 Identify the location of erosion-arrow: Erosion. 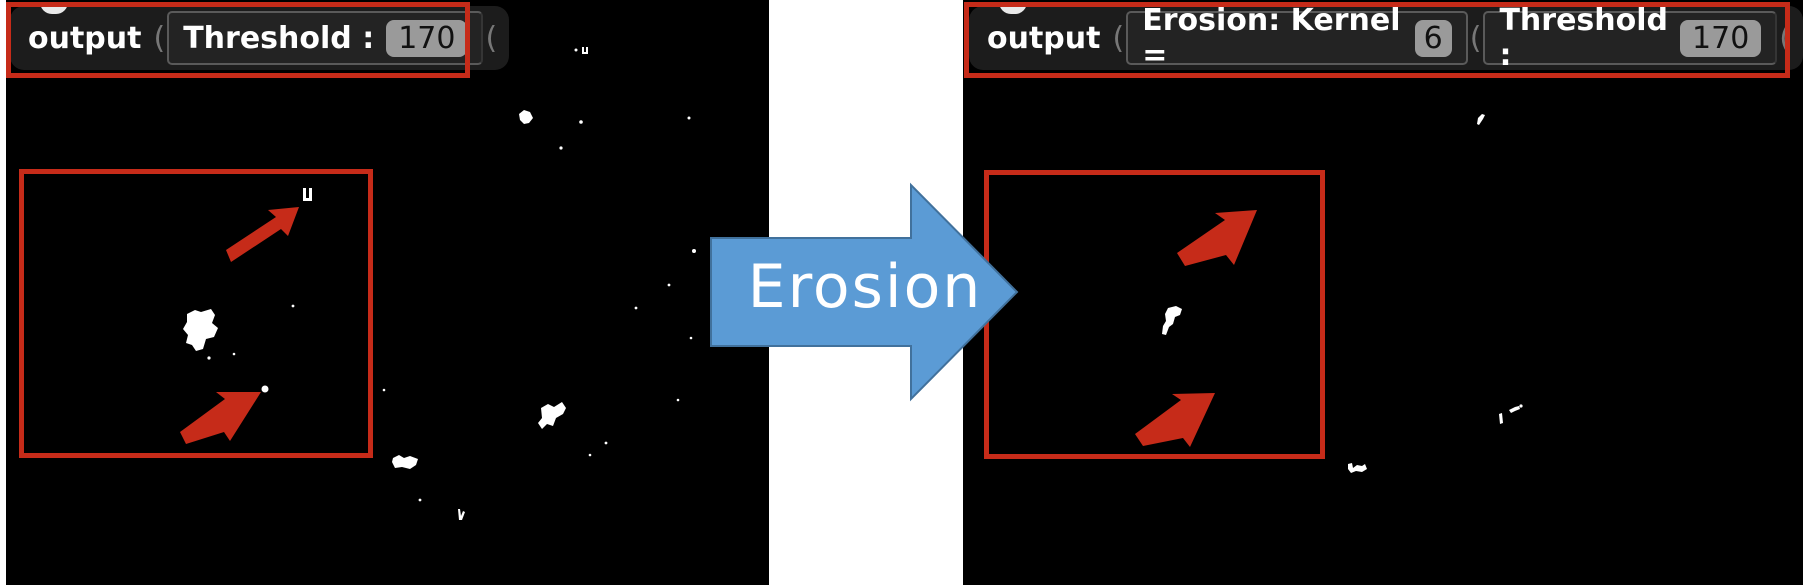
(865, 292).